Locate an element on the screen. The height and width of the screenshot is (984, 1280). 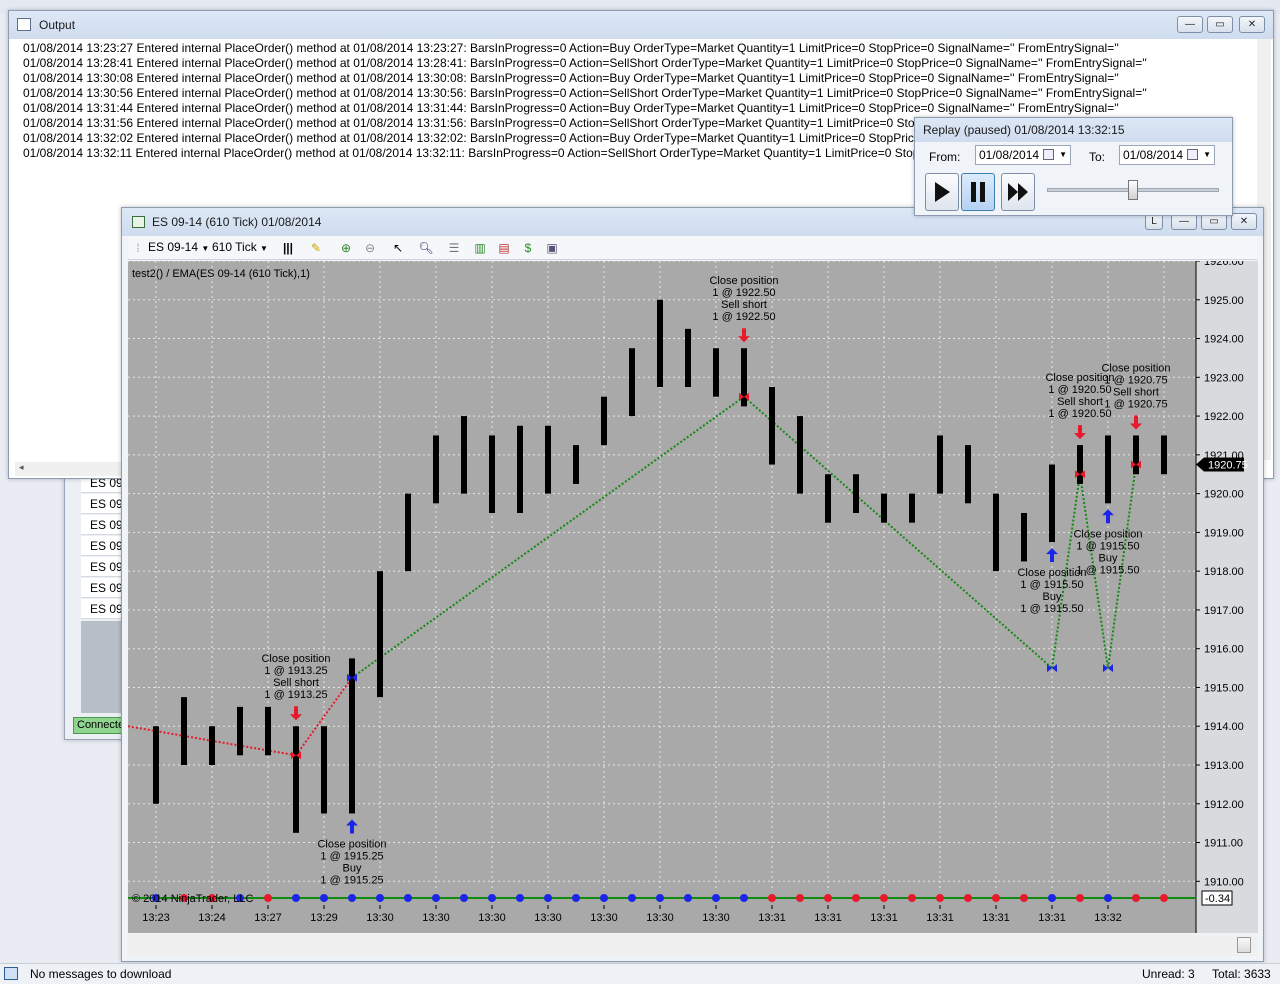
fast-forward-button is located at coordinates (1018, 192).